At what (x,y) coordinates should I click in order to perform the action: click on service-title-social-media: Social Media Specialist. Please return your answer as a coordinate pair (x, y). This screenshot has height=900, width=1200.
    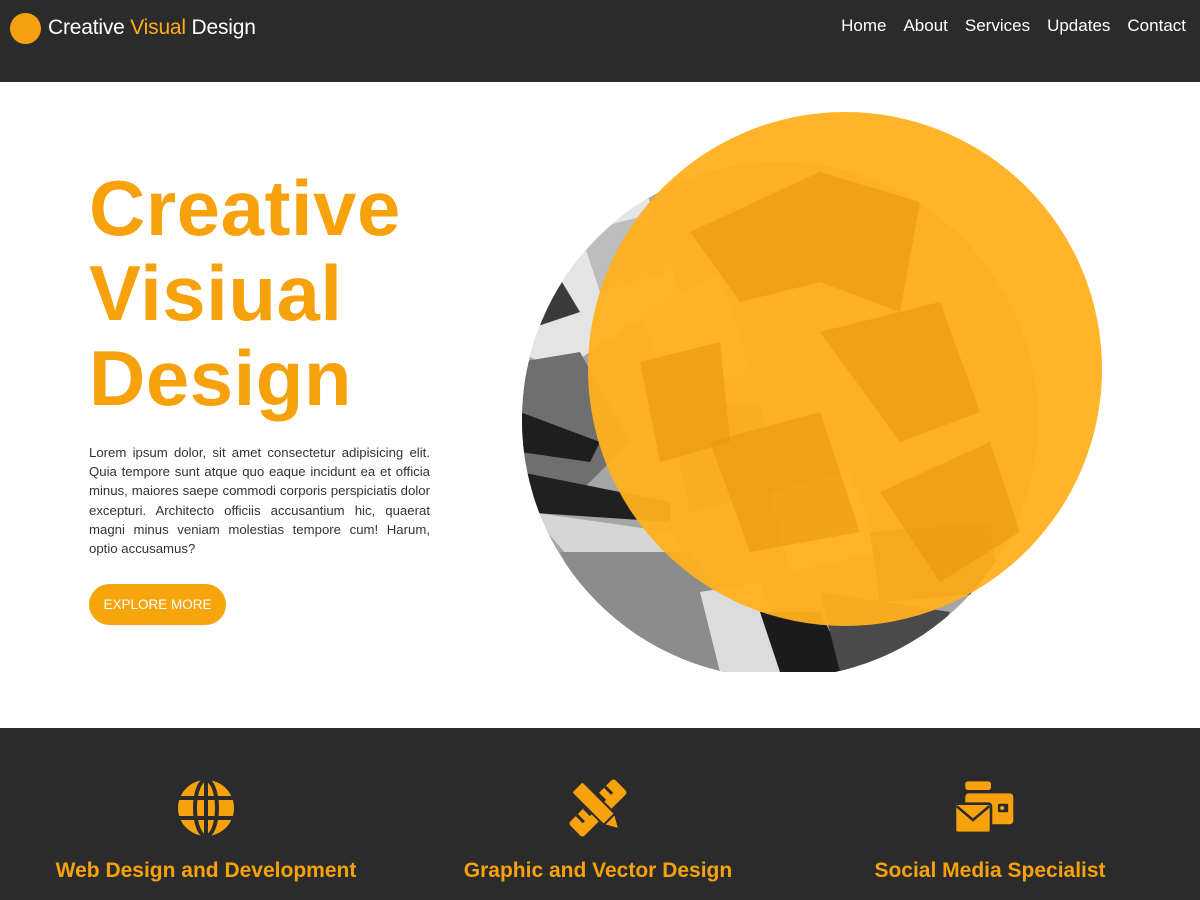
    Looking at the image, I should click on (990, 870).